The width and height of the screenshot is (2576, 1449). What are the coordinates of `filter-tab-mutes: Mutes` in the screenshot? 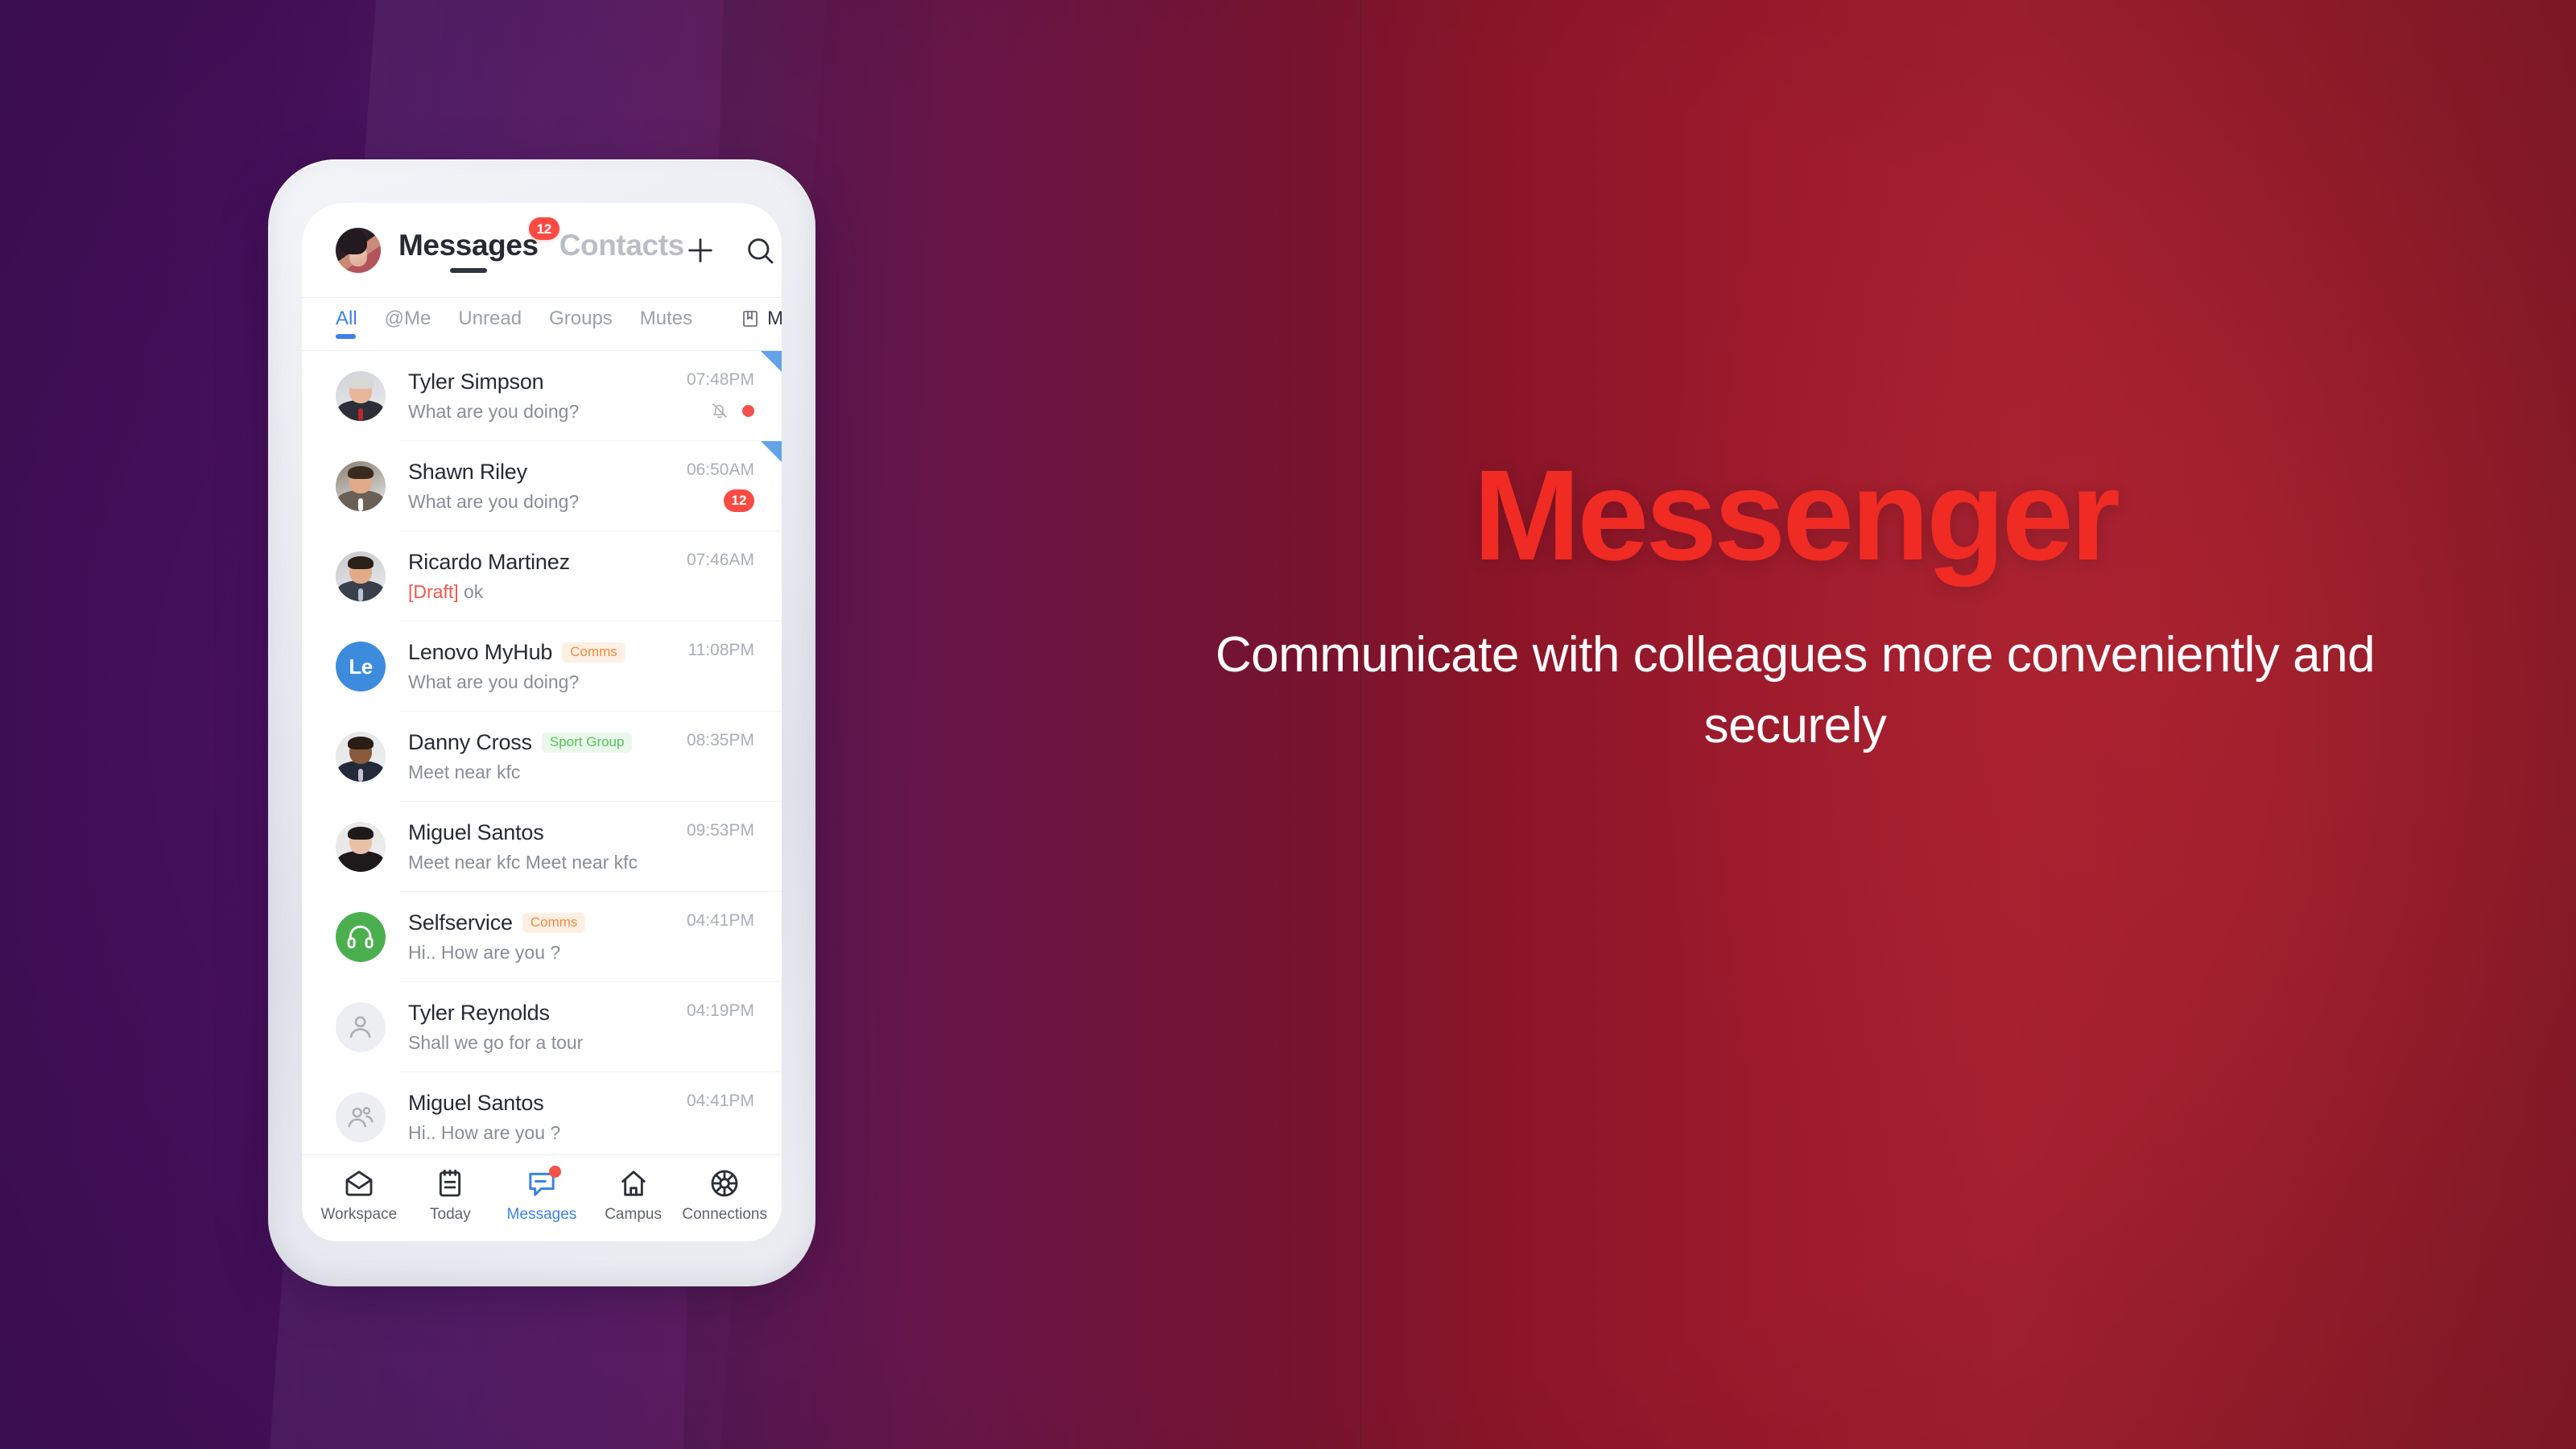 It's located at (666, 324).